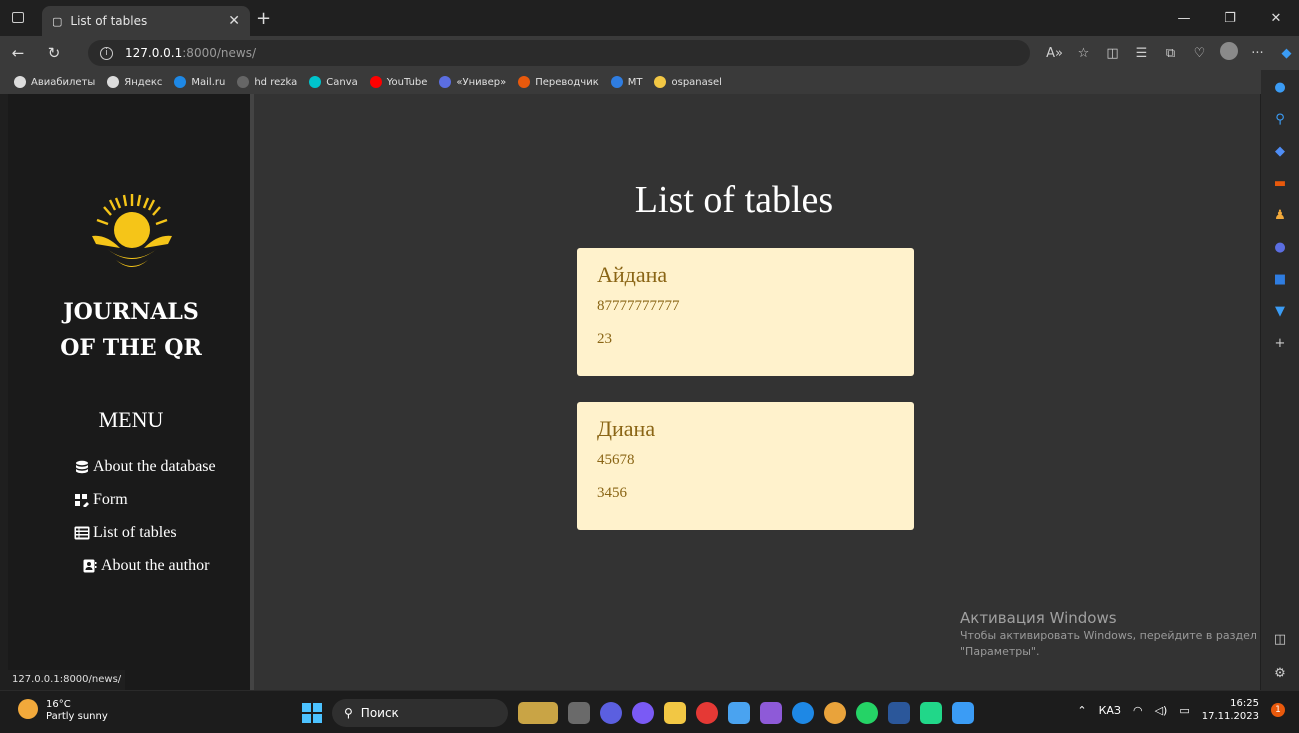  What do you see at coordinates (1280, 247) in the screenshot?
I see `microsoft365-icon: ●` at bounding box center [1280, 247].